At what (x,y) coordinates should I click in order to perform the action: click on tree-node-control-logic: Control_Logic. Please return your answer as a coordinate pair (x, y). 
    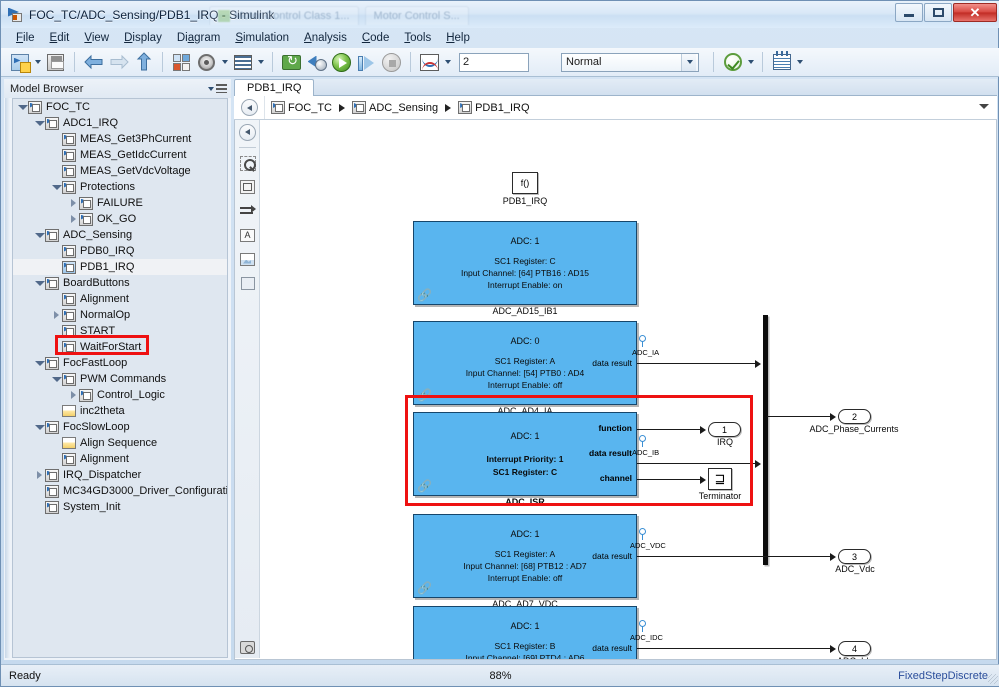
    Looking at the image, I should click on (120, 395).